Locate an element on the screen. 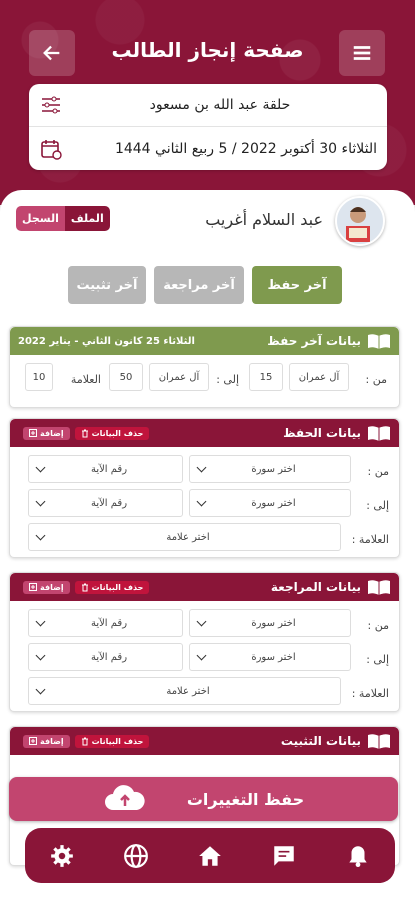  history-tabs: آخر تثبيت آخر مراجعة آخر حفظ is located at coordinates (205, 285).